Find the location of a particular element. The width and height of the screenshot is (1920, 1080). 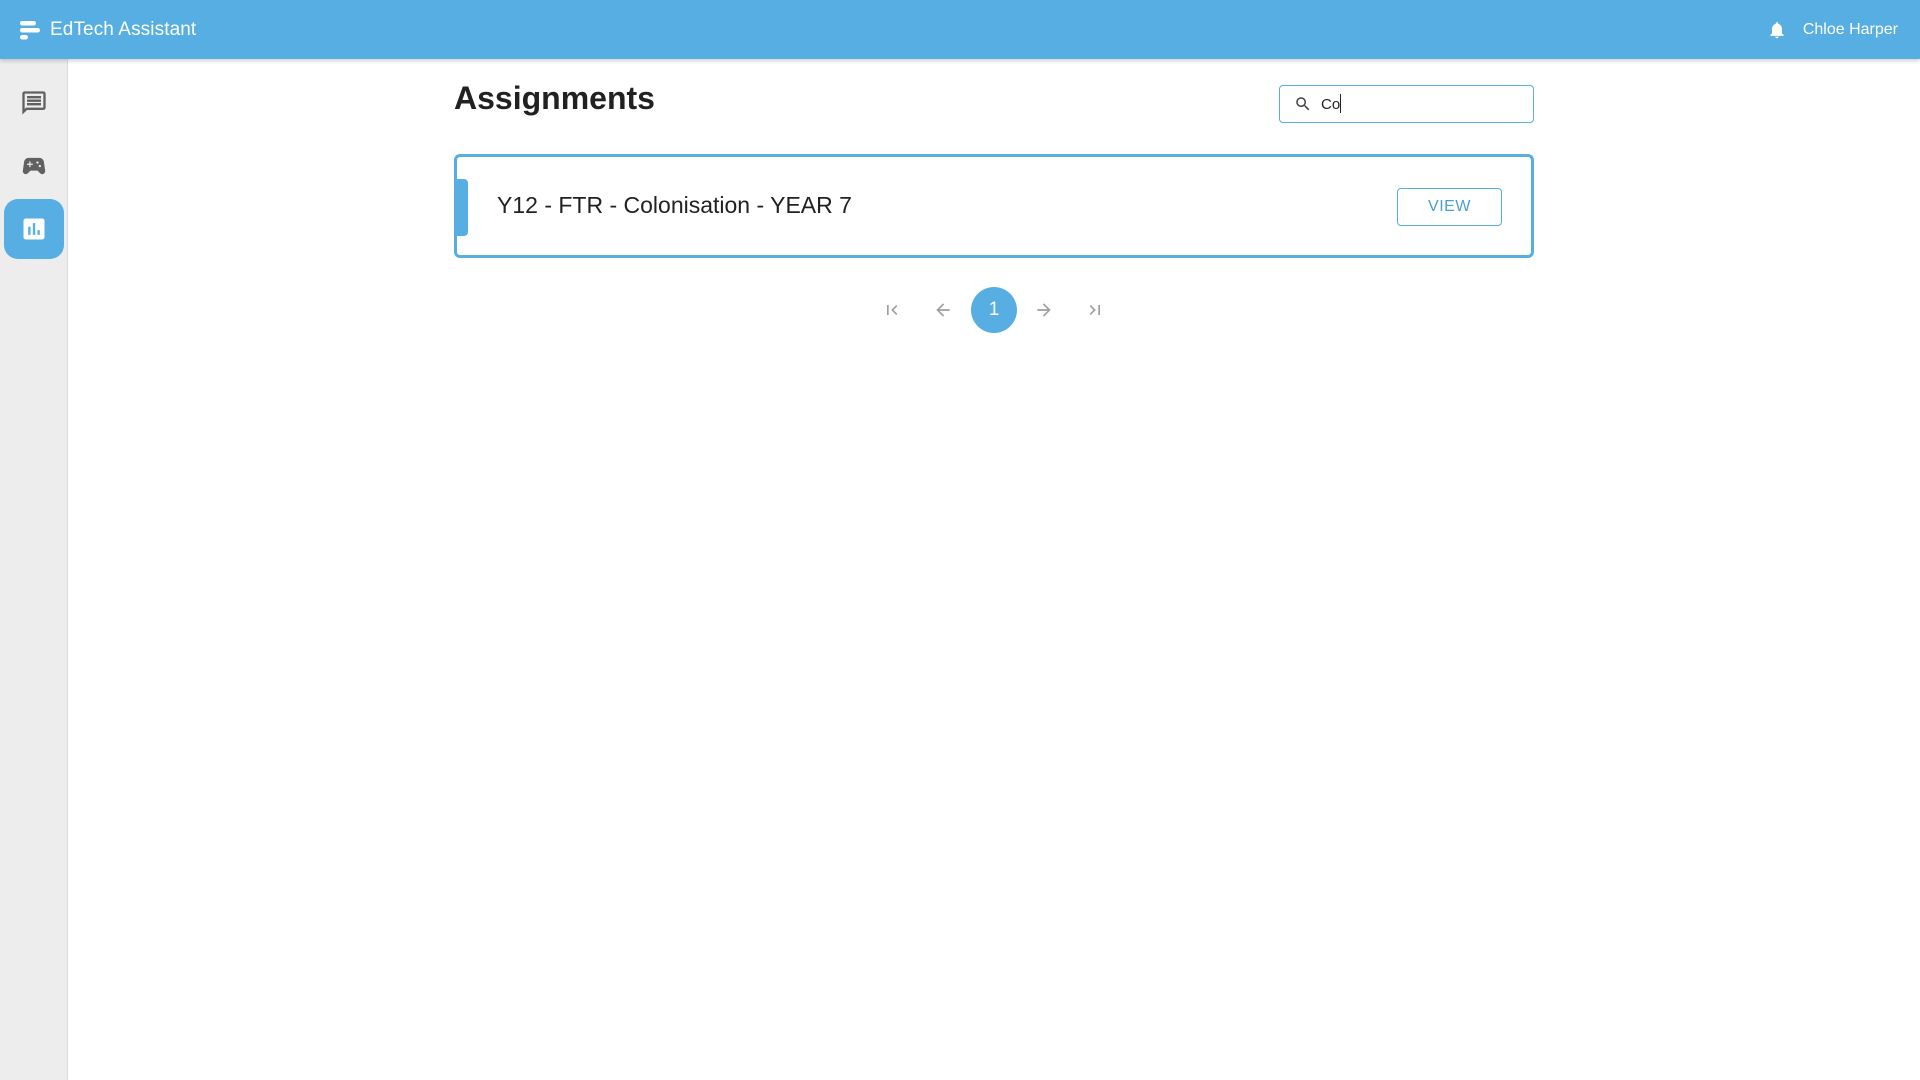

assignment-title: Y12 - FTR - Colonisation - YEAR 7 is located at coordinates (674, 205).